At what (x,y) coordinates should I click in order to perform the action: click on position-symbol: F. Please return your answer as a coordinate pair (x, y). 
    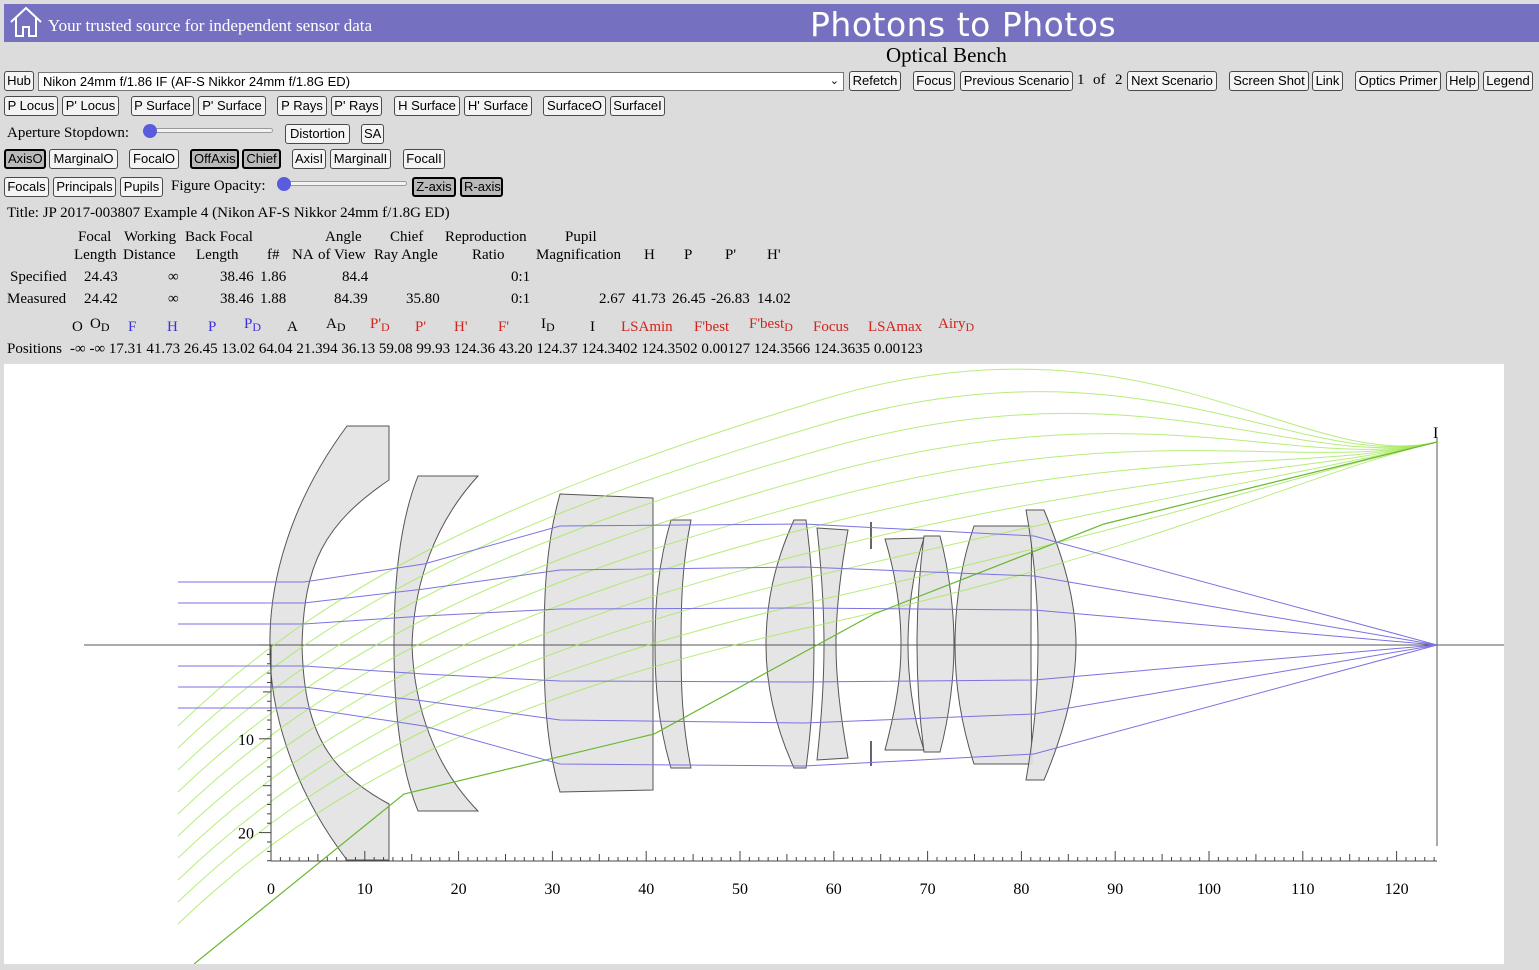
    Looking at the image, I should click on (132, 327).